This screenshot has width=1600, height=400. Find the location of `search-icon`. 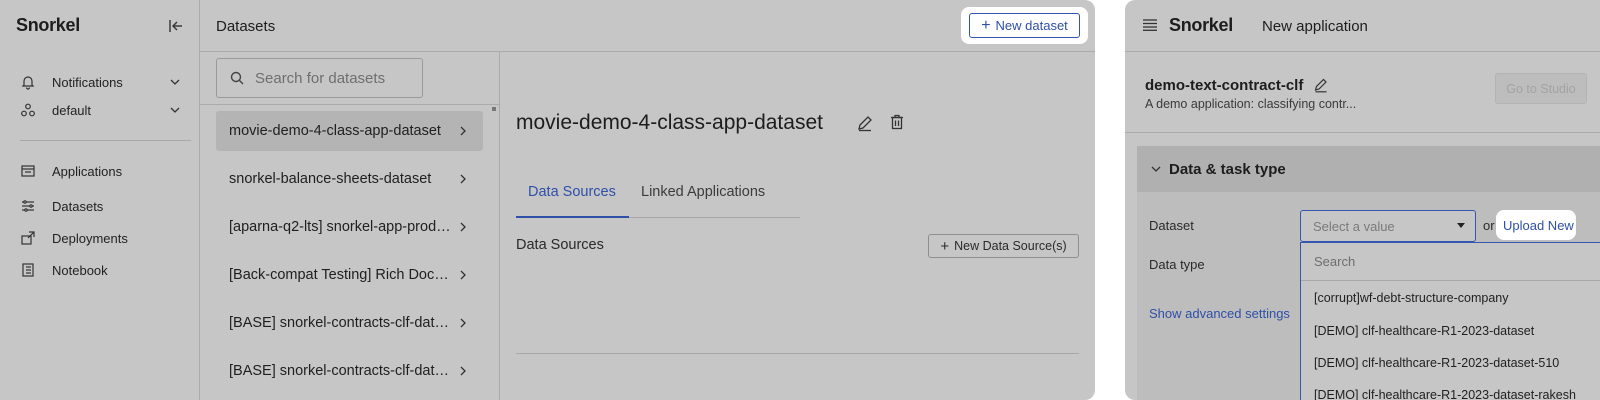

search-icon is located at coordinates (237, 78).